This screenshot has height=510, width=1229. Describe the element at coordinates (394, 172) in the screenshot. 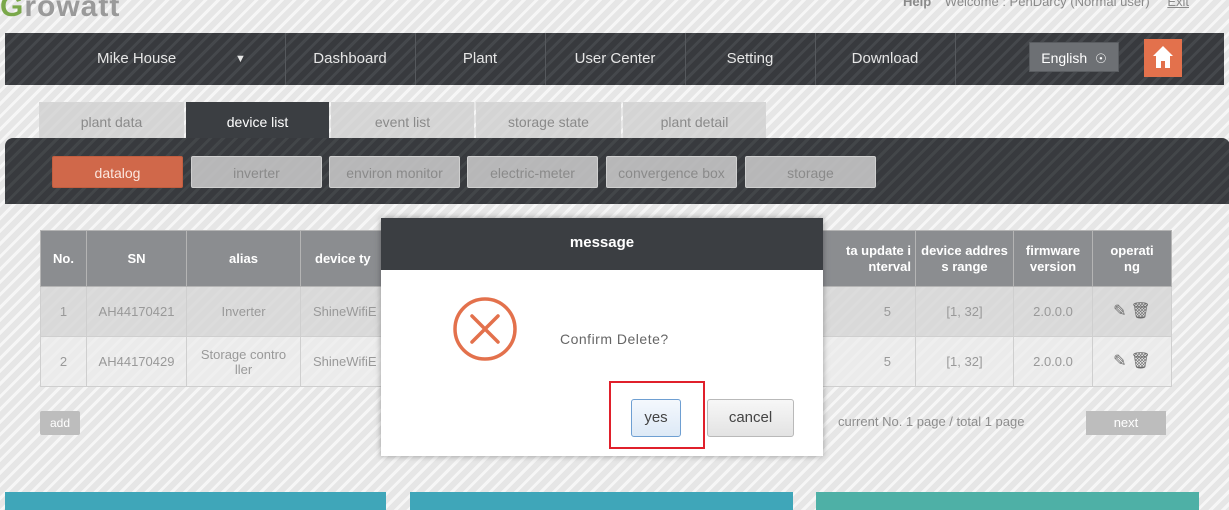

I see `subtab-environ-monitor: environ monitor` at that location.